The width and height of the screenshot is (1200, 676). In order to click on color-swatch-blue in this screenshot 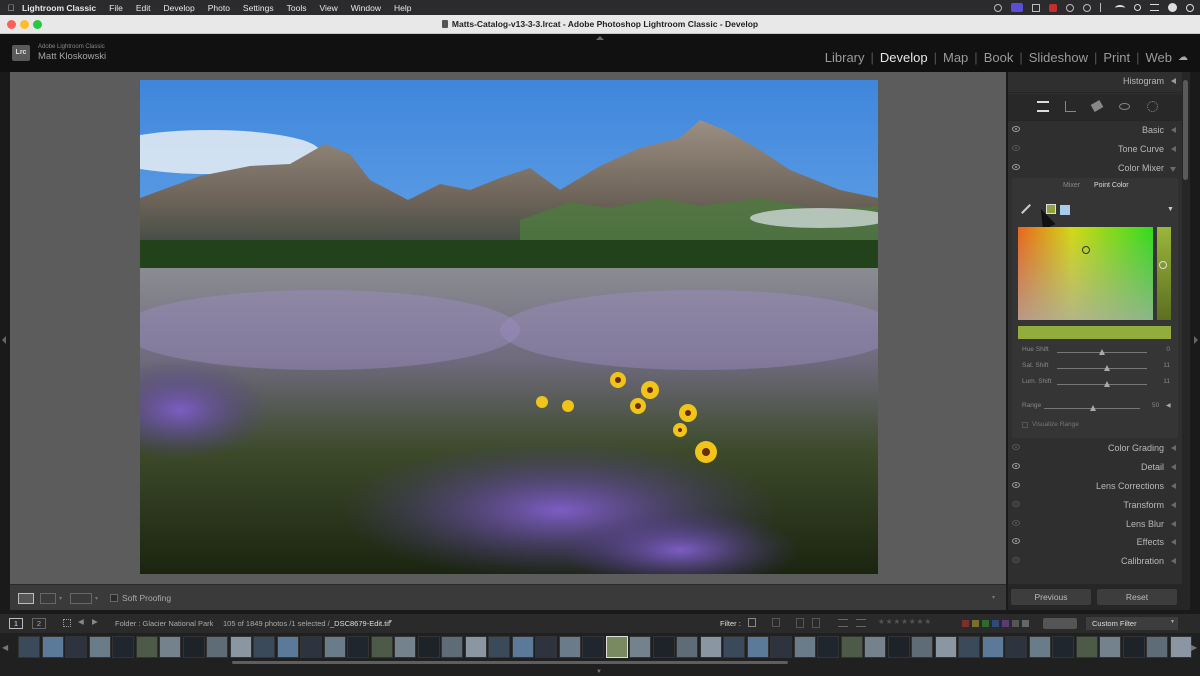, I will do `click(1065, 210)`.